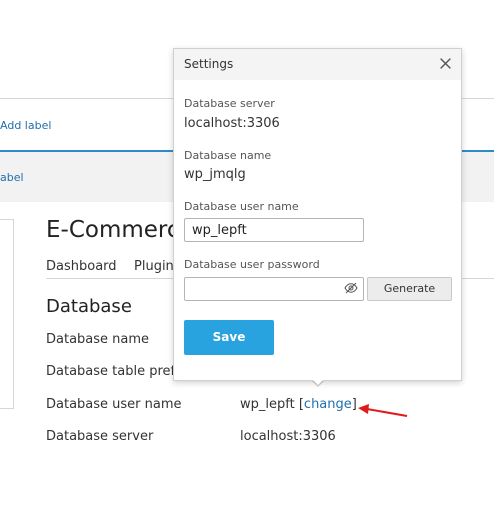  What do you see at coordinates (114, 404) in the screenshot?
I see `row-label-db-user: Database user name` at bounding box center [114, 404].